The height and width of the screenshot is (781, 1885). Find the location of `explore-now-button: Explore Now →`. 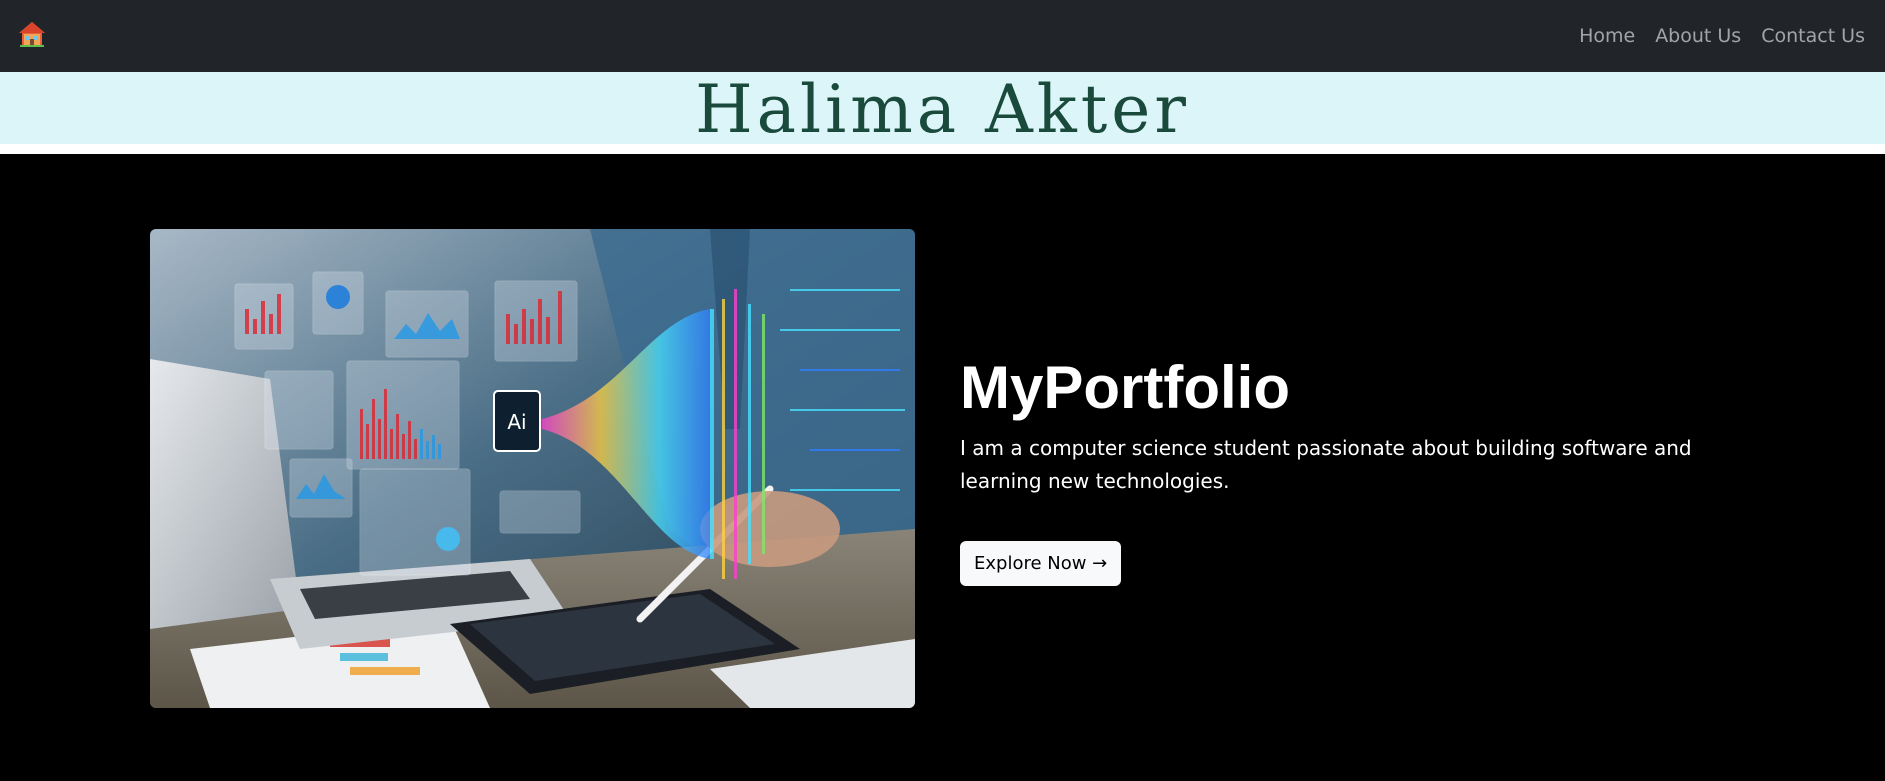

explore-now-button: Explore Now → is located at coordinates (1041, 563).